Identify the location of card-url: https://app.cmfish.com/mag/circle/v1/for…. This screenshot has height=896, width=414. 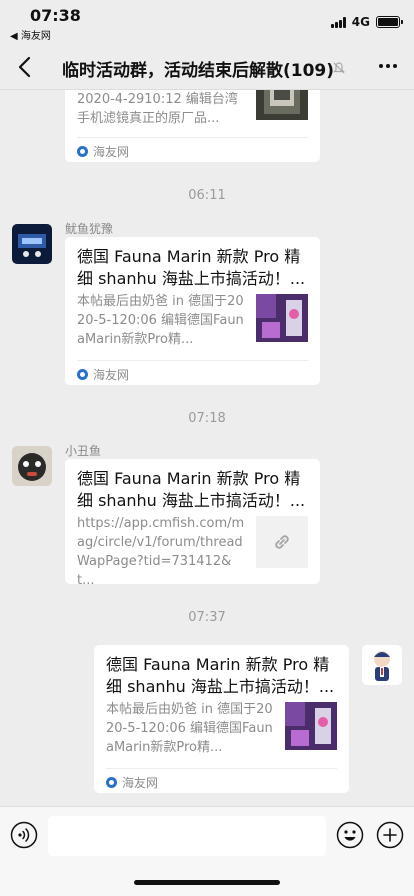
(161, 552).